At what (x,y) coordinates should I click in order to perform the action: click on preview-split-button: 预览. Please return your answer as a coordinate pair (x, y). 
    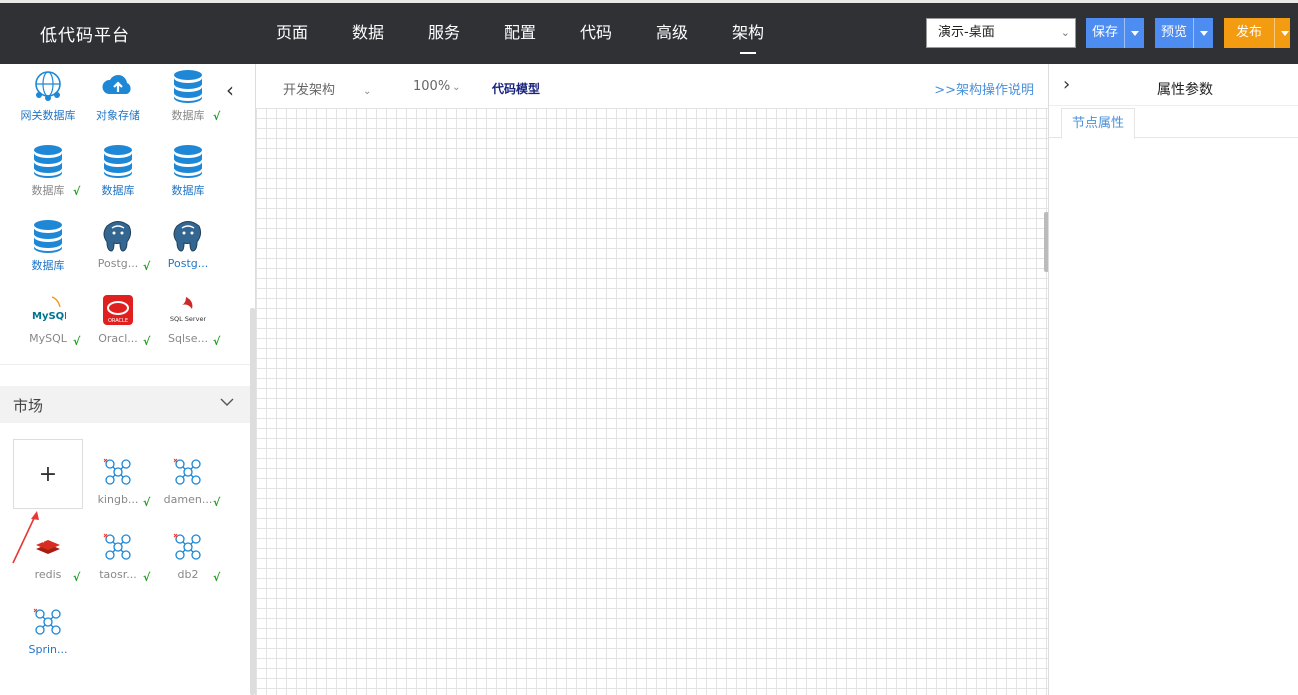
    Looking at the image, I should click on (1184, 33).